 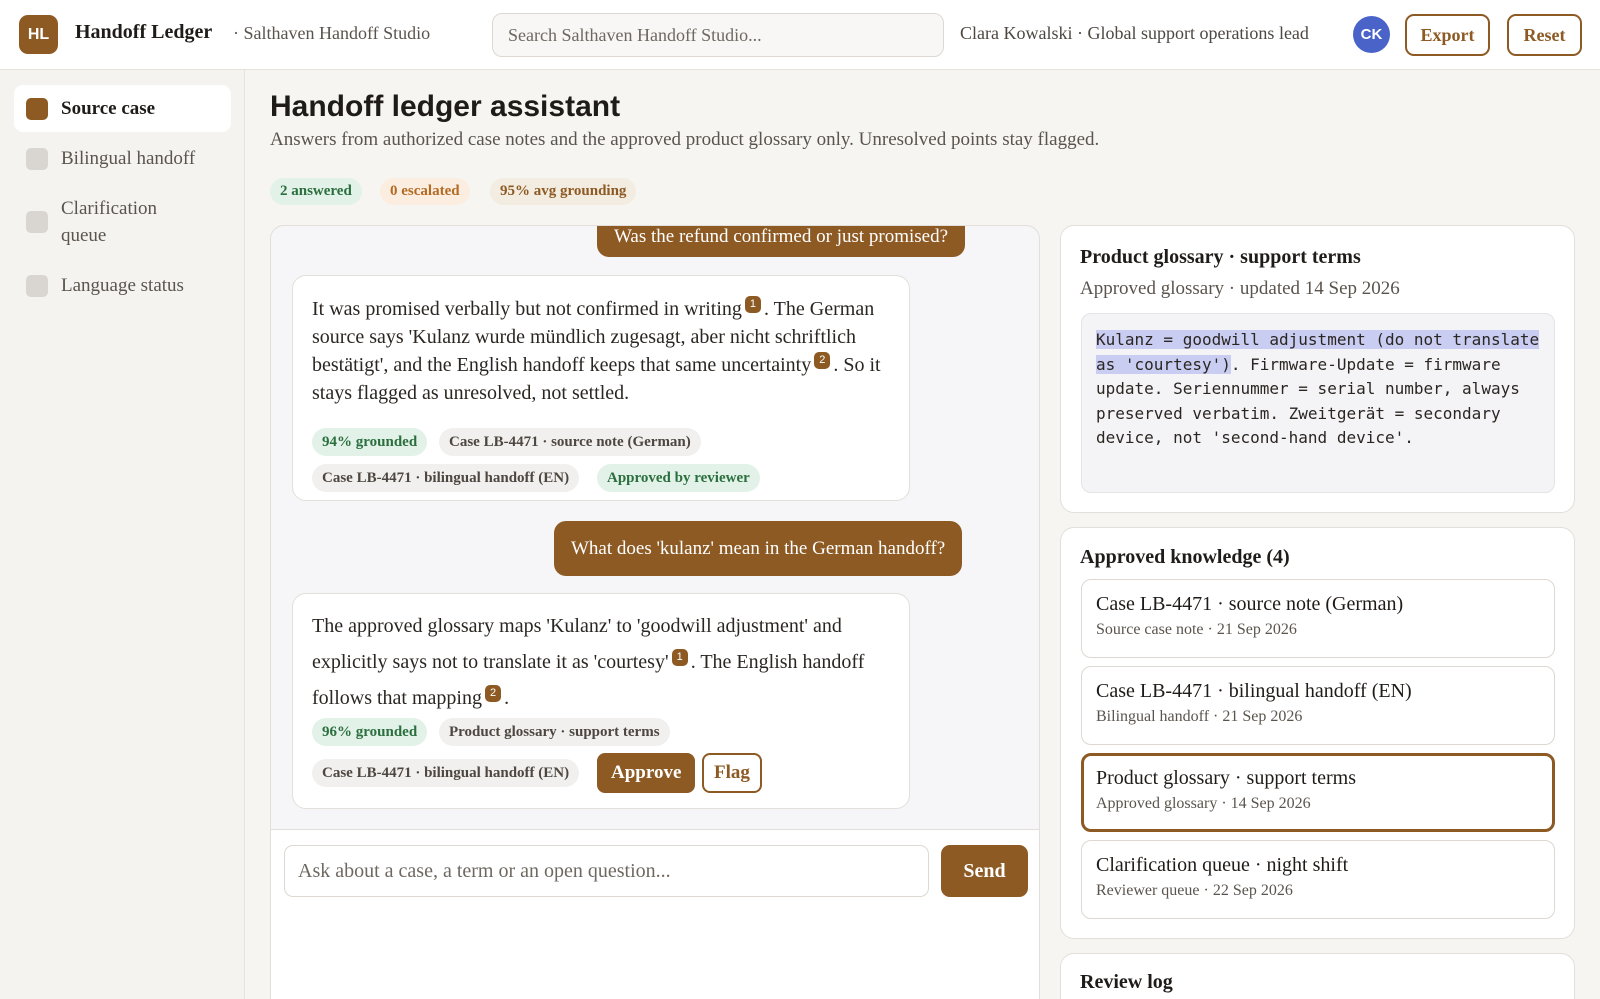 What do you see at coordinates (606, 871) in the screenshot?
I see `ask-input` at bounding box center [606, 871].